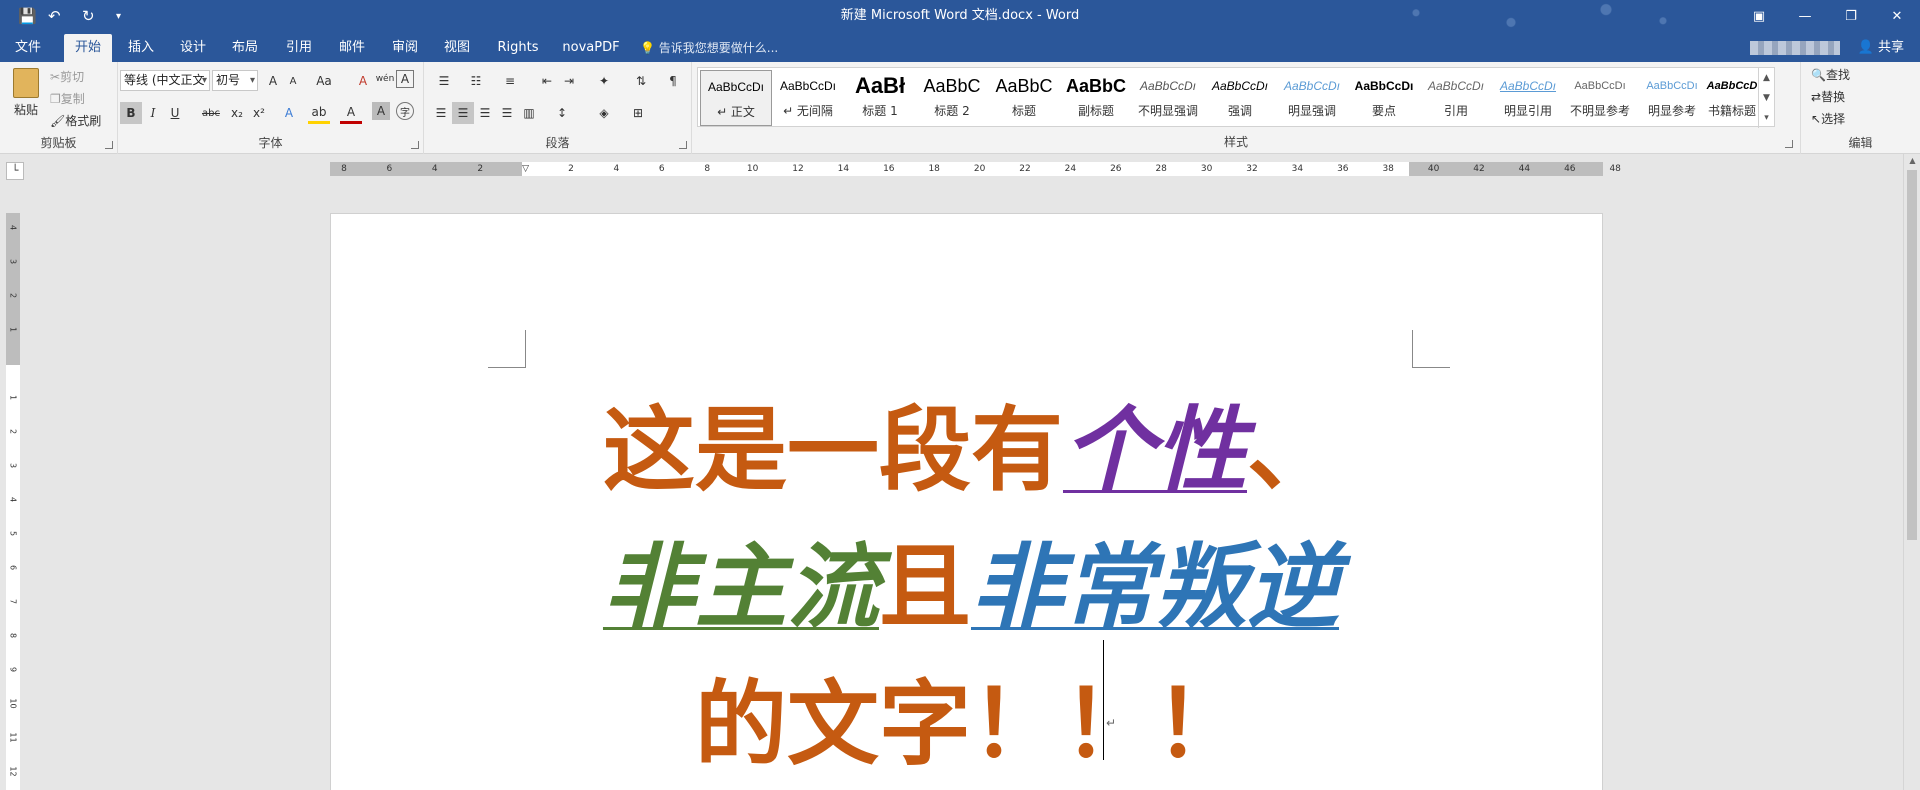 The height and width of the screenshot is (790, 1920). What do you see at coordinates (1881, 48) in the screenshot?
I see `share-button: 👤 共享` at bounding box center [1881, 48].